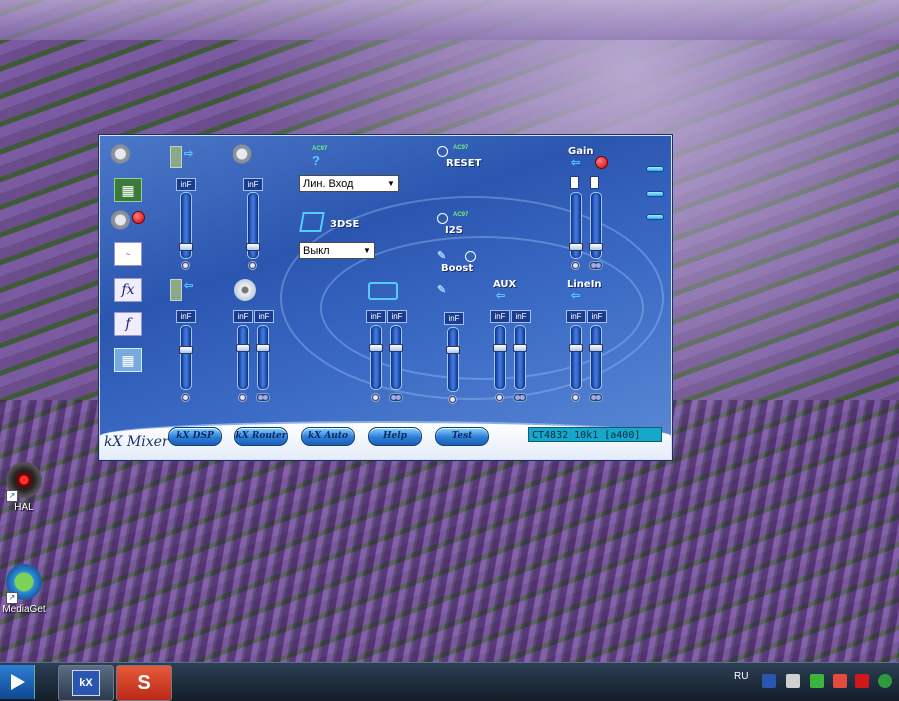 This screenshot has width=899, height=701. What do you see at coordinates (328, 436) in the screenshot?
I see `kx-auto-button: kX Auto` at bounding box center [328, 436].